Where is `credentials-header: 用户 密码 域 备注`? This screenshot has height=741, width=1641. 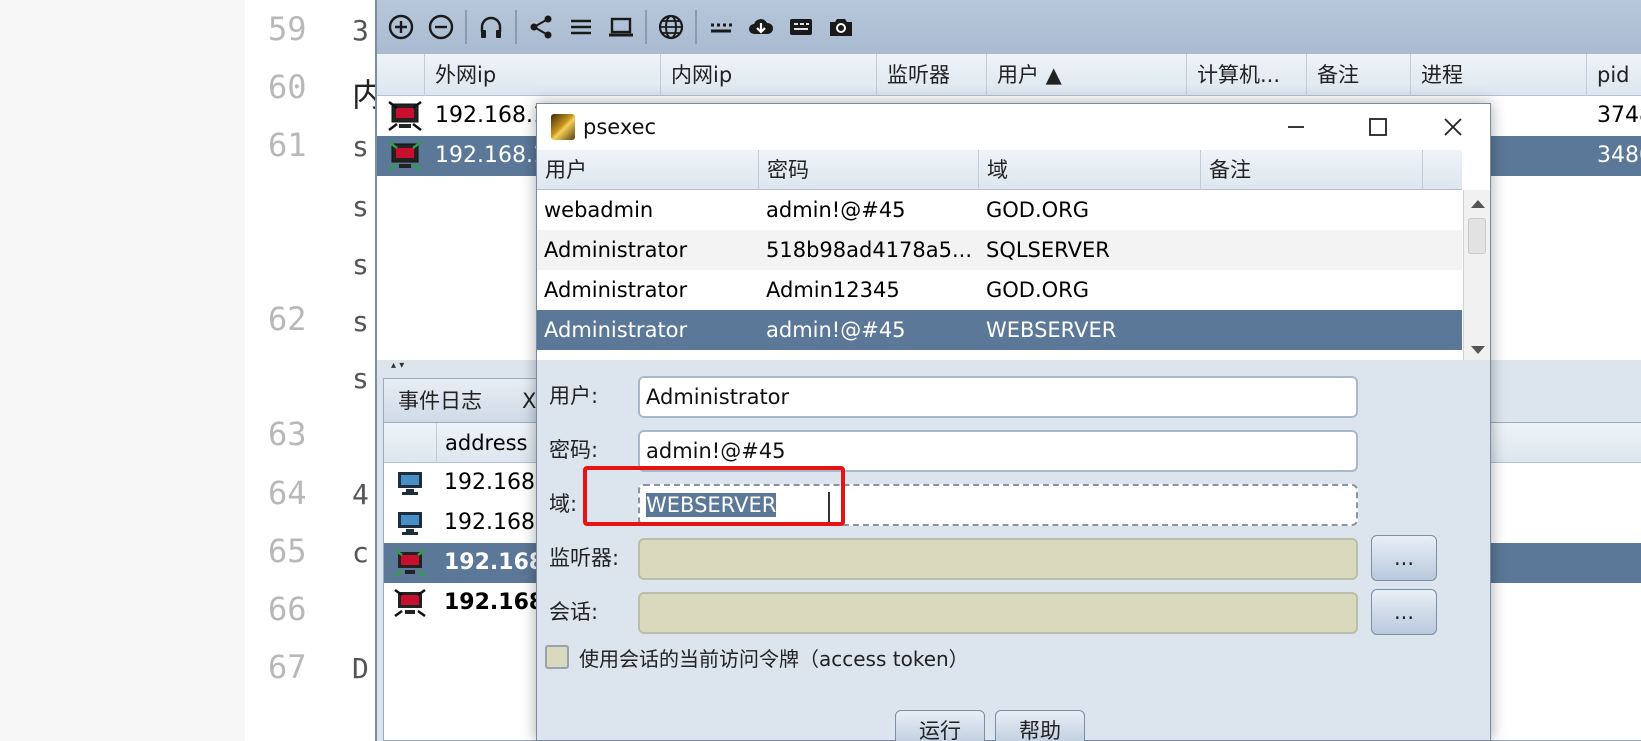
credentials-header: 用户 密码 域 备注 is located at coordinates (999, 170).